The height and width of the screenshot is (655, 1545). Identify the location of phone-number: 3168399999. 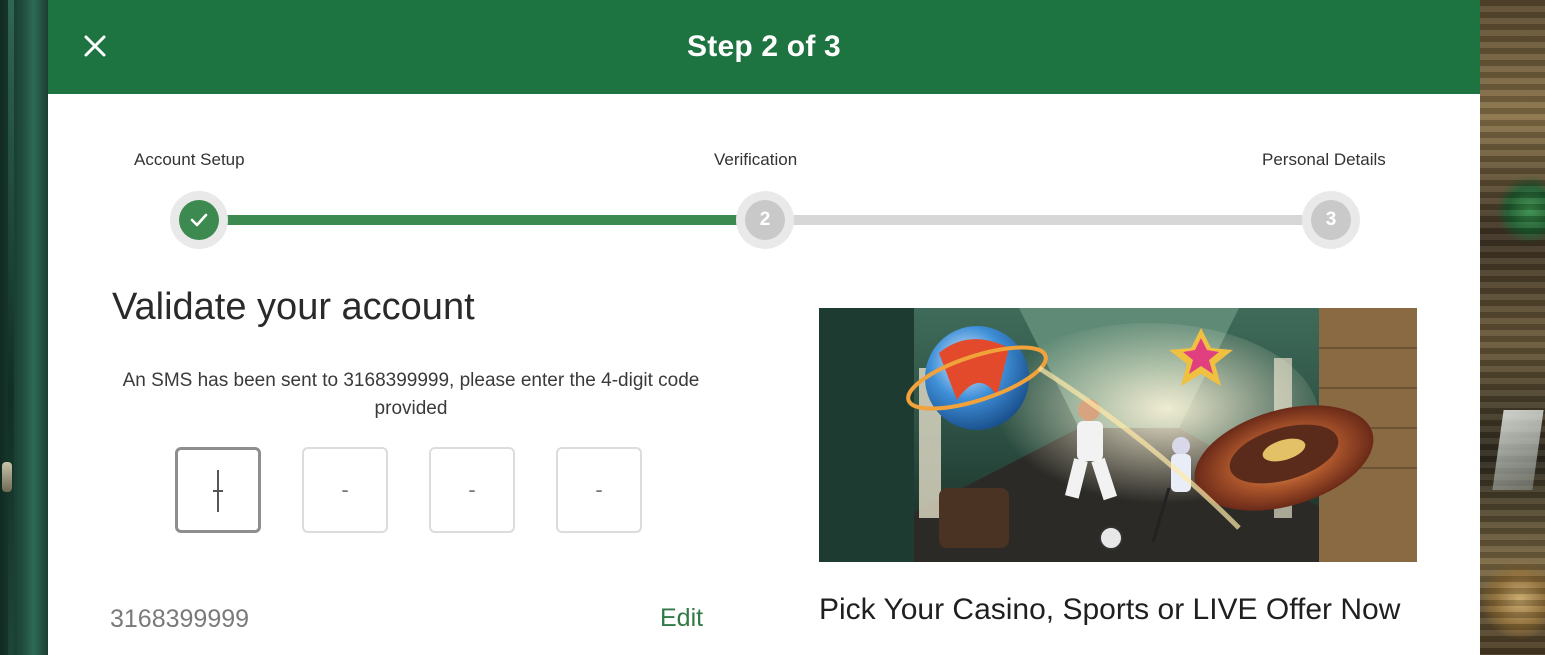
(180, 619).